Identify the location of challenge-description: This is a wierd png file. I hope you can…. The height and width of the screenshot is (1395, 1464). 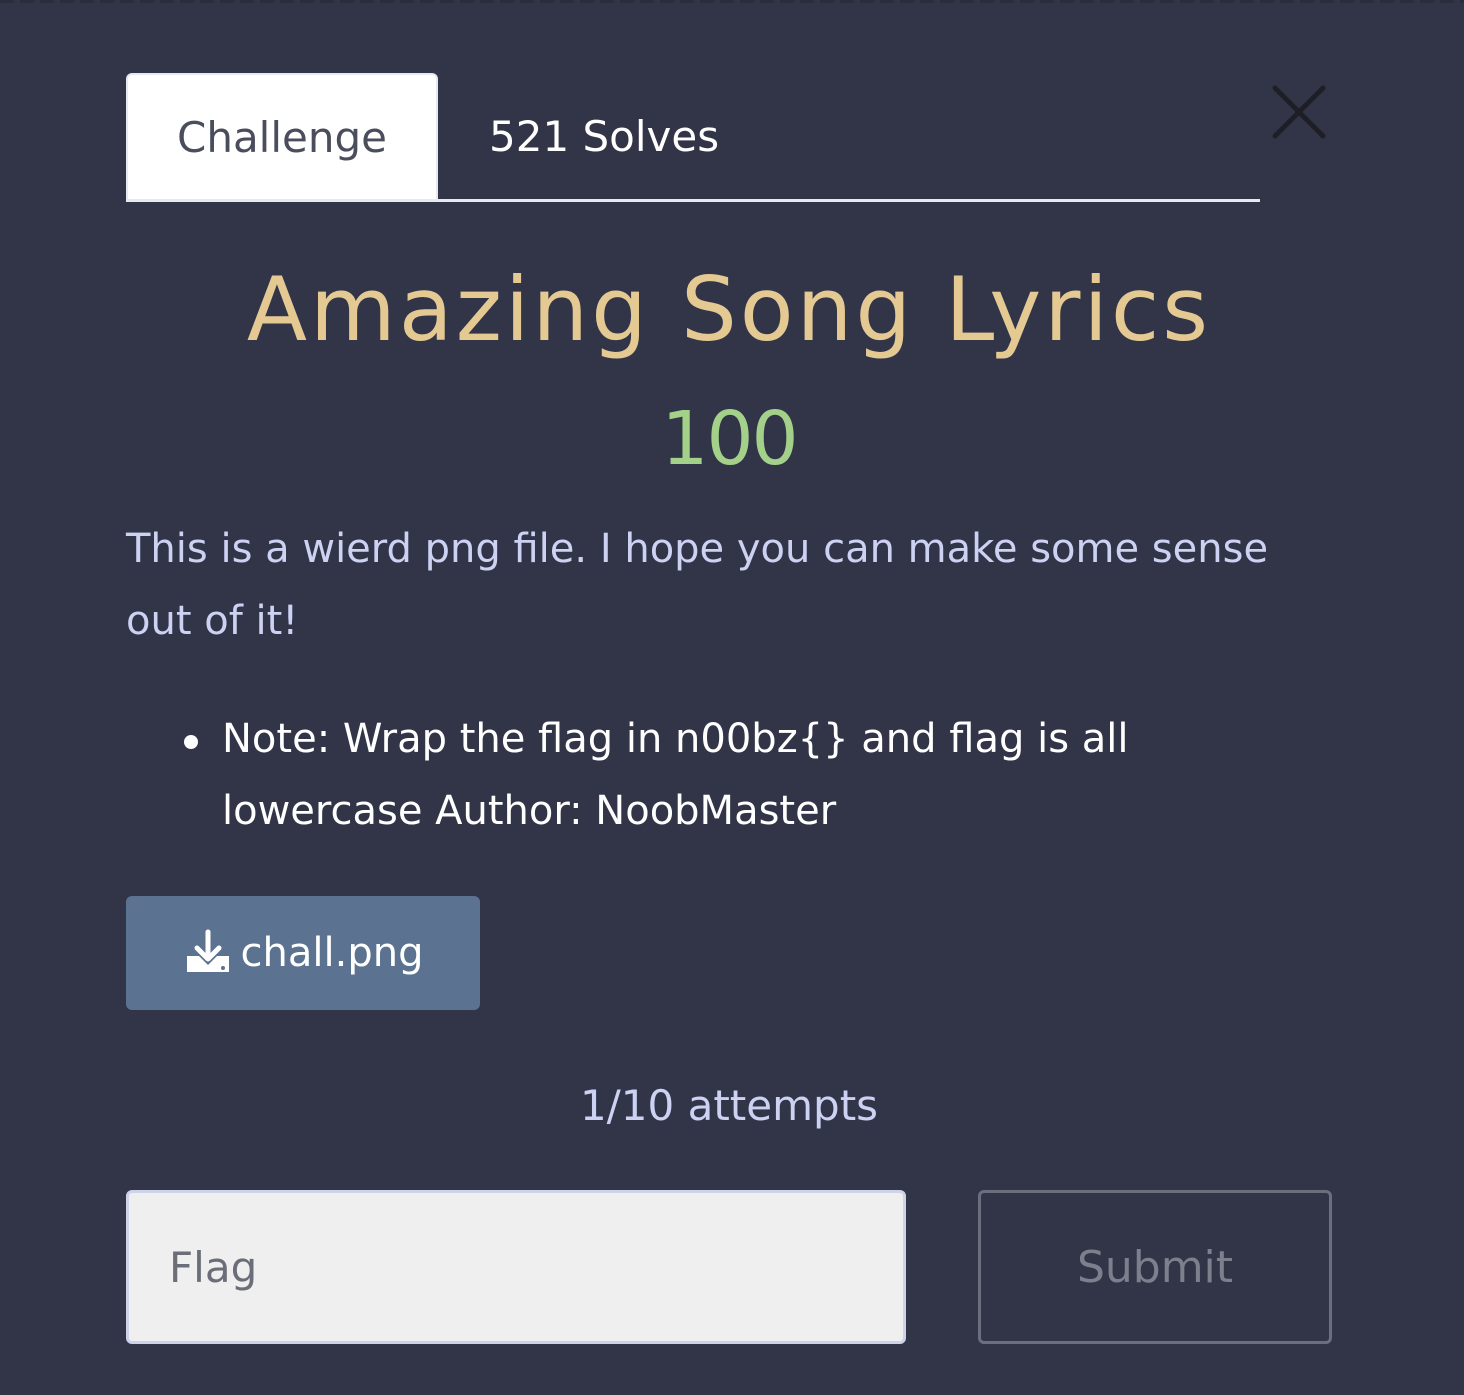
(697, 585).